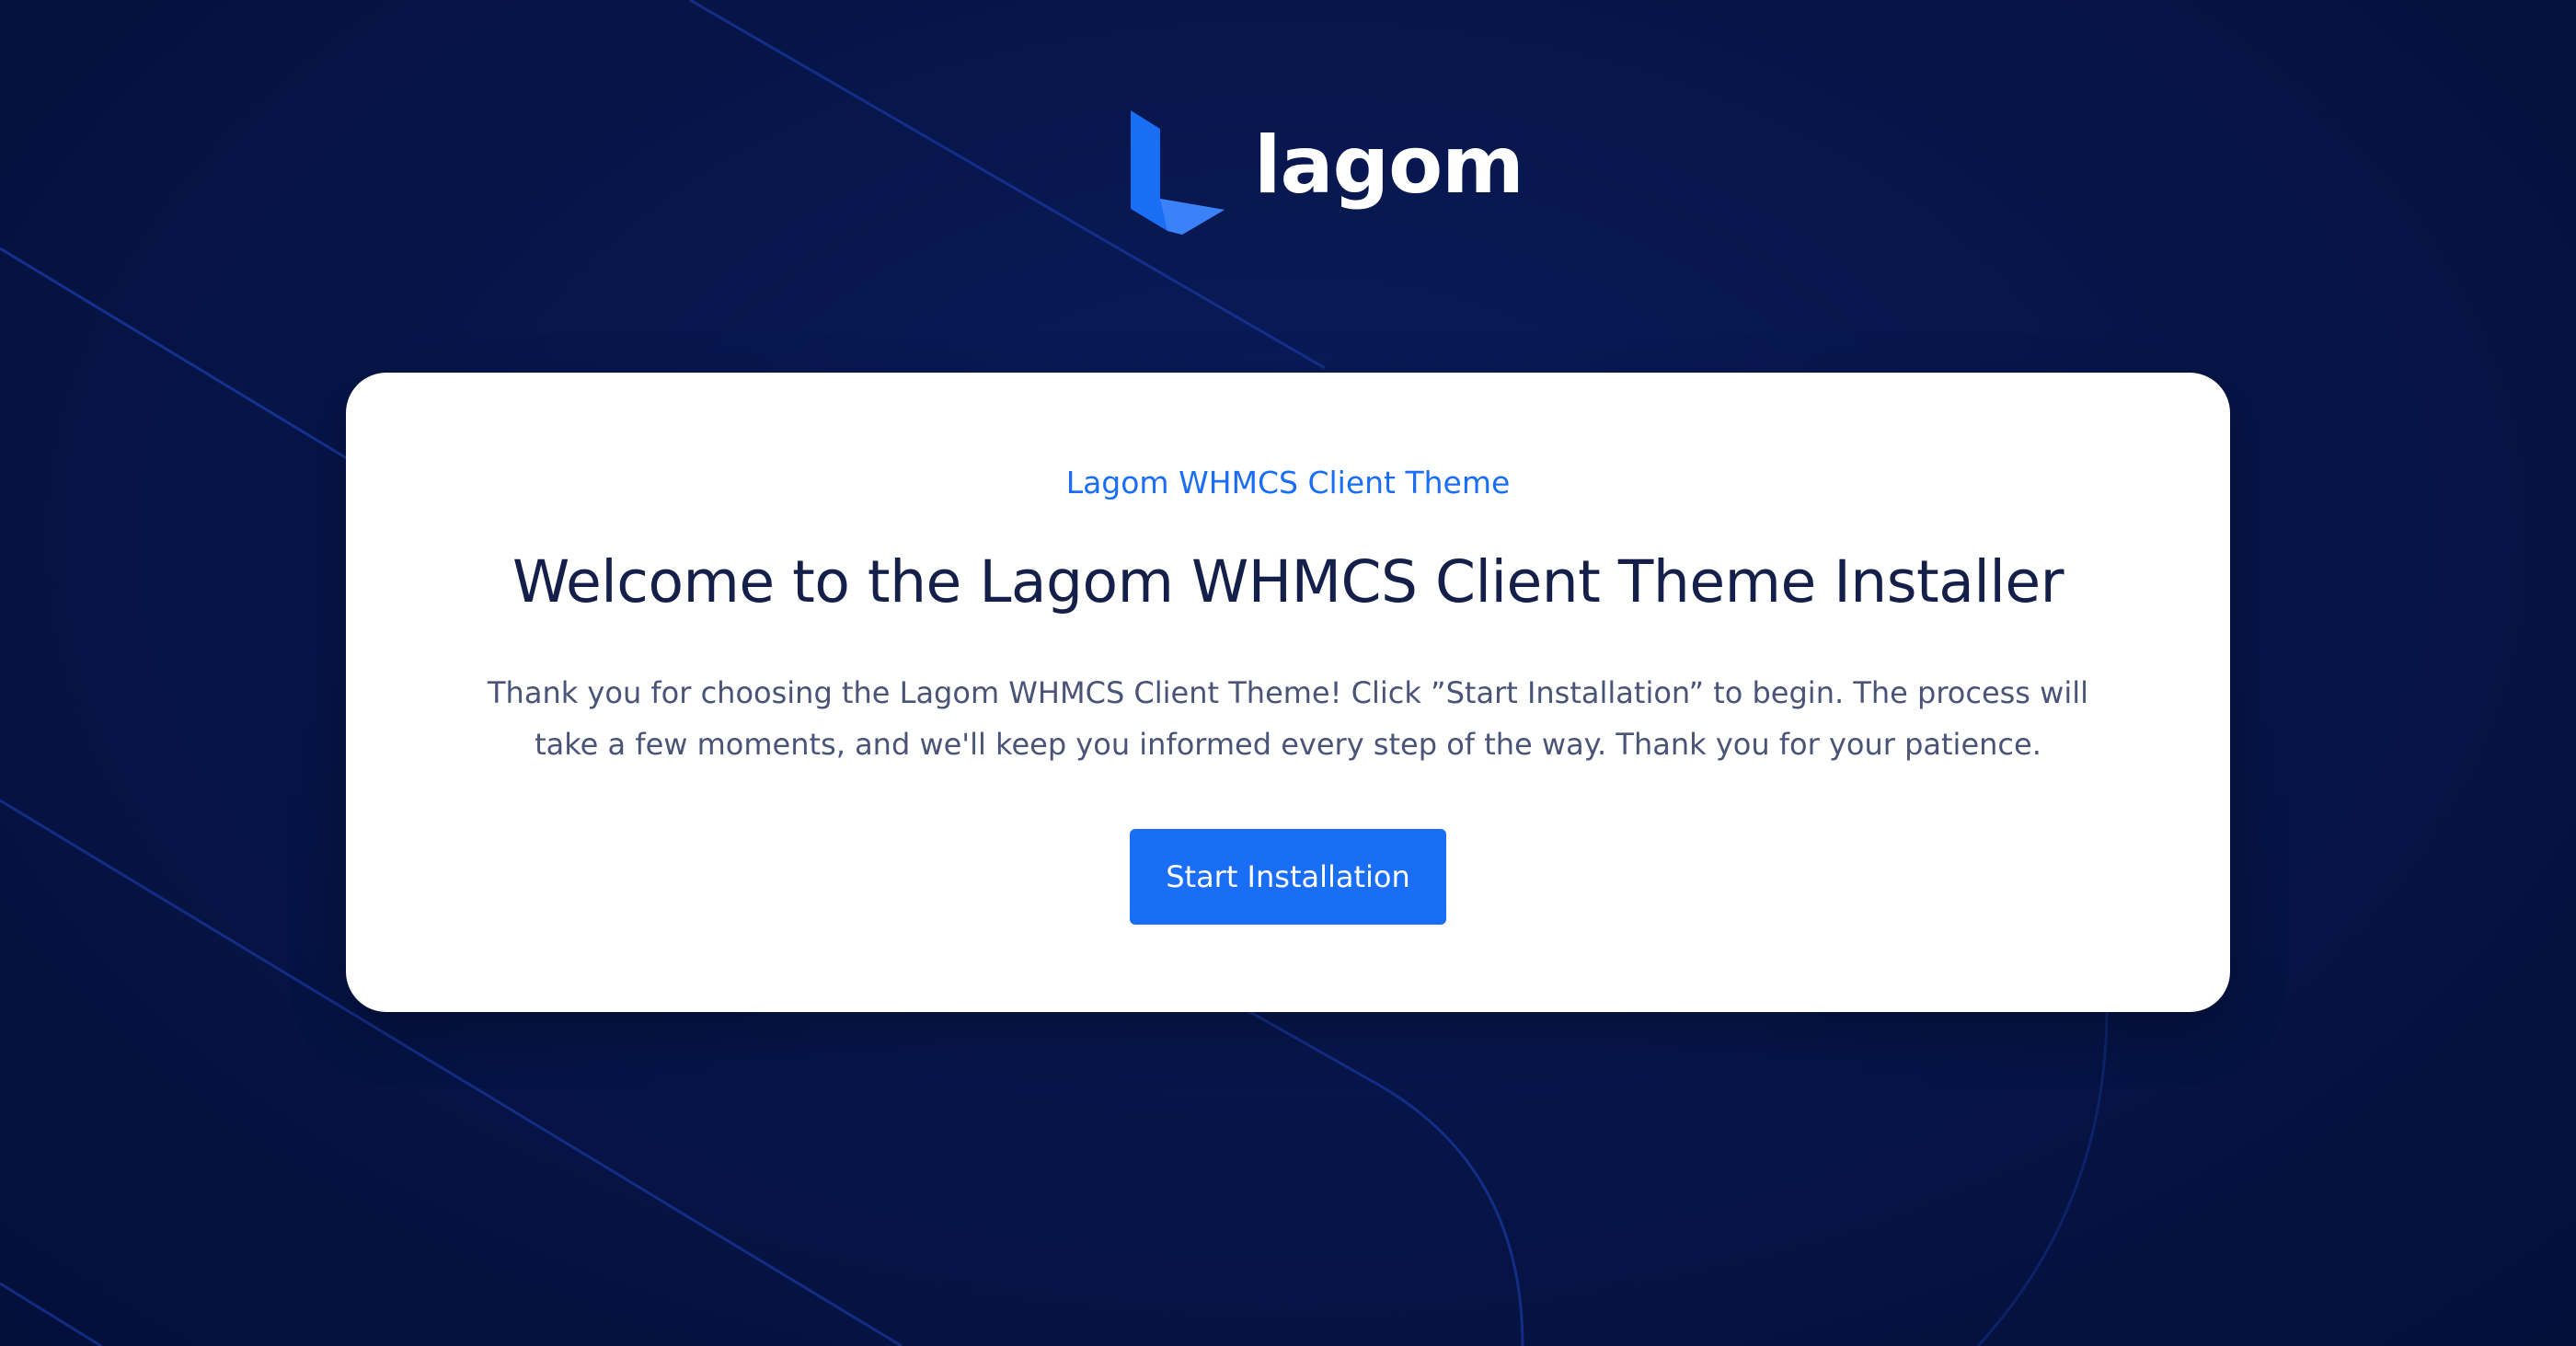  I want to click on lagom-logo: lagom, so click(1325, 172).